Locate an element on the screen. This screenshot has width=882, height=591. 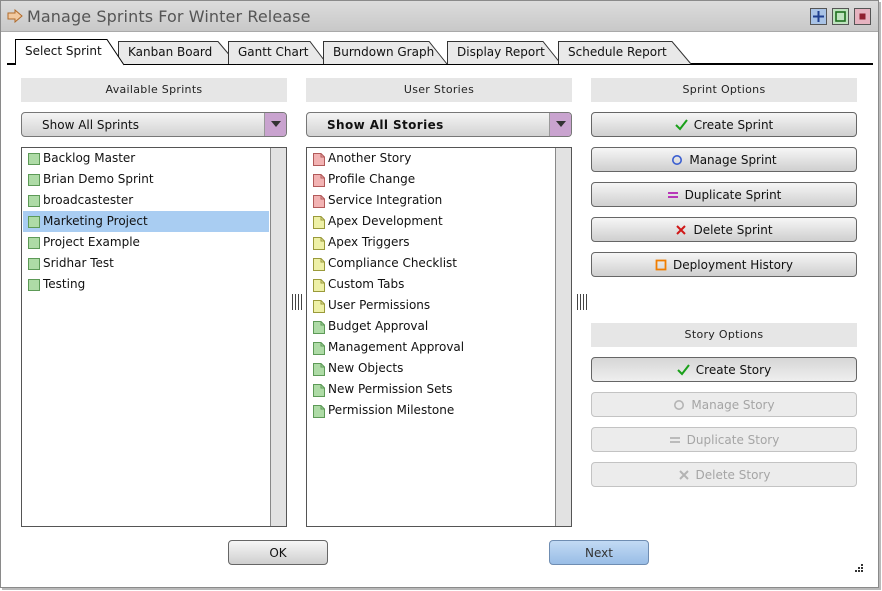
list-item-label: Another Story is located at coordinates (370, 158).